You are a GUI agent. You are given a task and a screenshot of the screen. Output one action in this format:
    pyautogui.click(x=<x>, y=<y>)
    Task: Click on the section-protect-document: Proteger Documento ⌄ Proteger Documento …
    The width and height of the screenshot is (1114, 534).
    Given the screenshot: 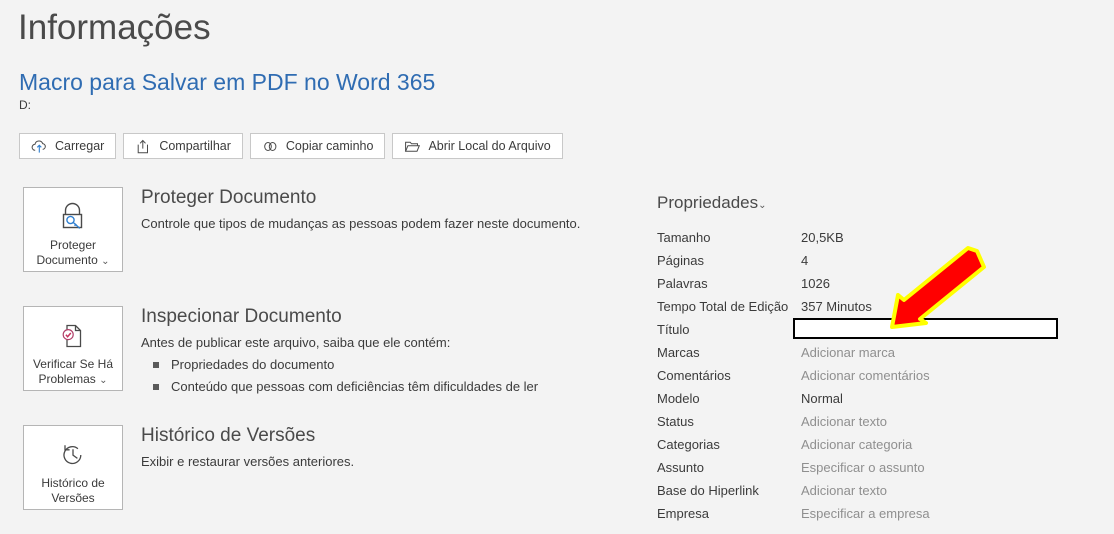 What is the action you would take?
    pyautogui.click(x=323, y=234)
    